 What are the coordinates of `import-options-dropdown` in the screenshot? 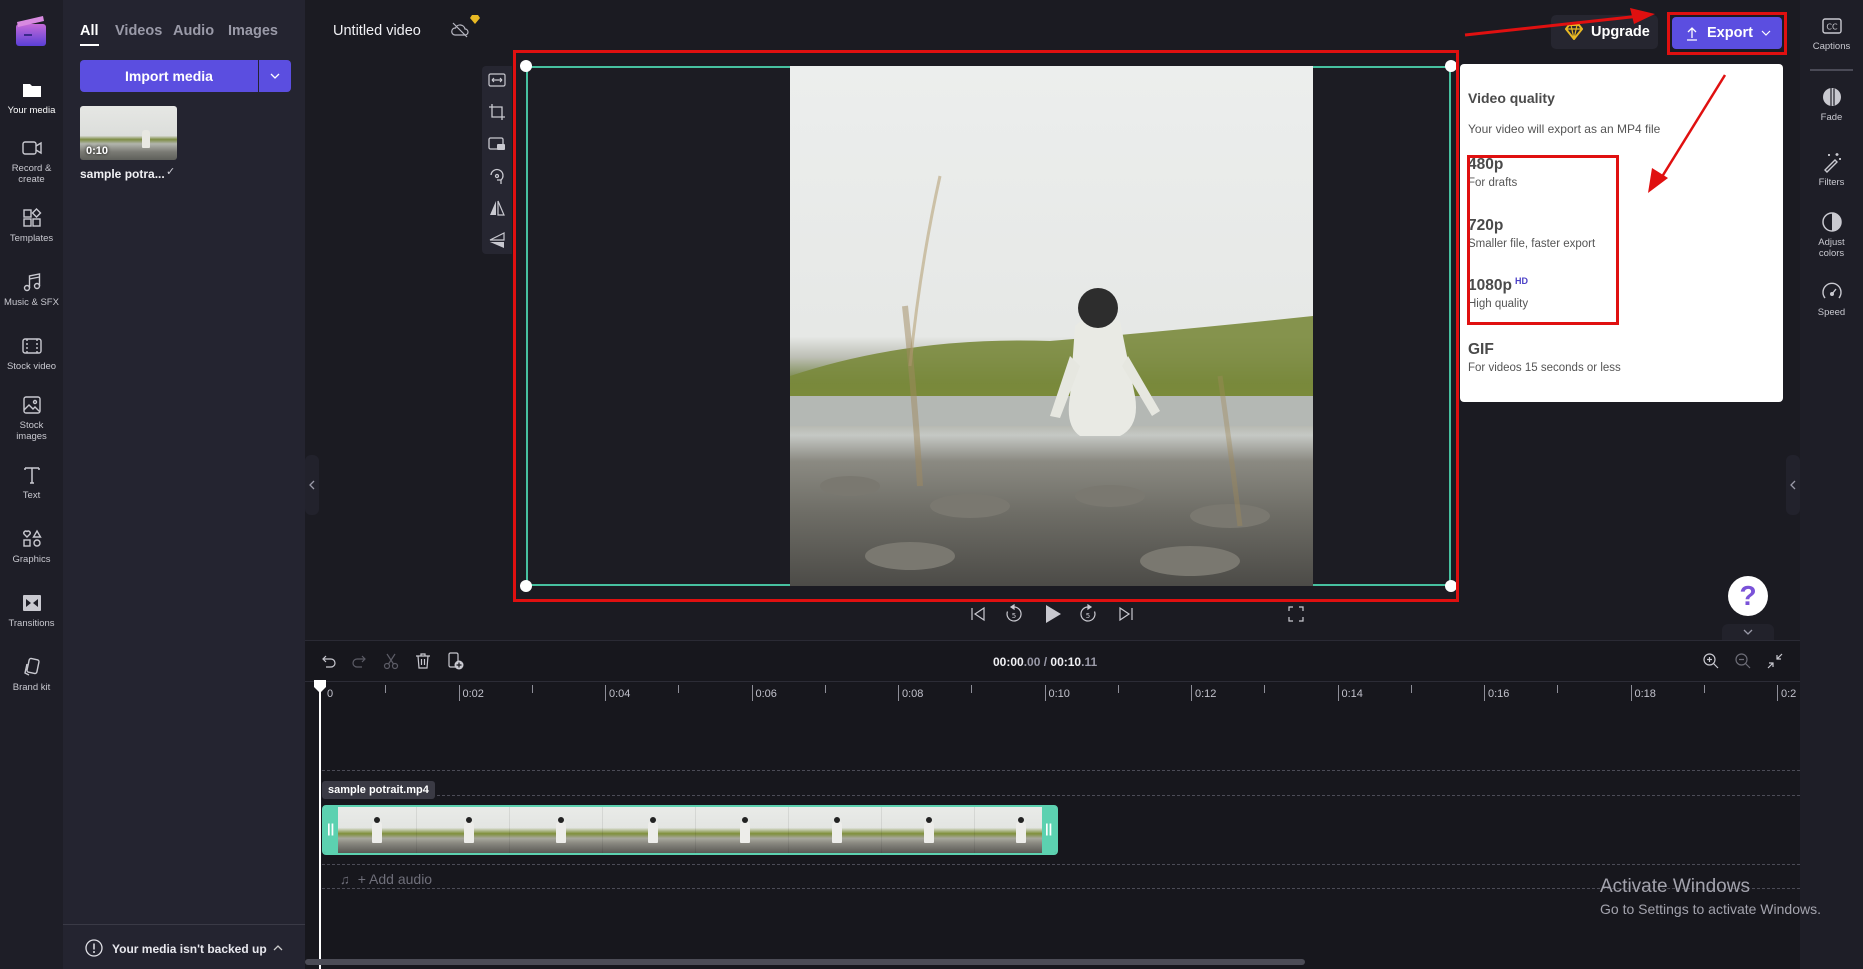 It's located at (275, 76).